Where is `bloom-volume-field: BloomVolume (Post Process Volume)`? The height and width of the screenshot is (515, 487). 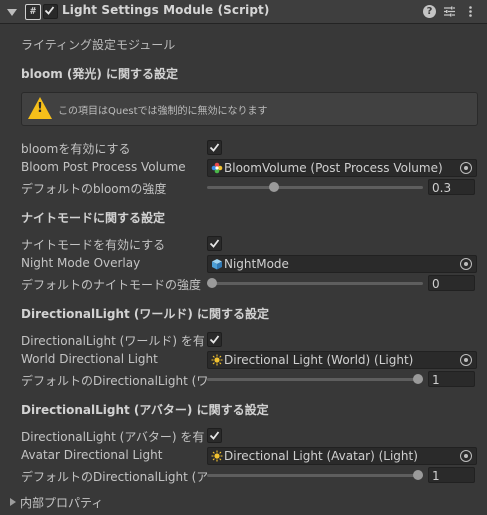 bloom-volume-field: BloomVolume (Post Process Volume) is located at coordinates (342, 168).